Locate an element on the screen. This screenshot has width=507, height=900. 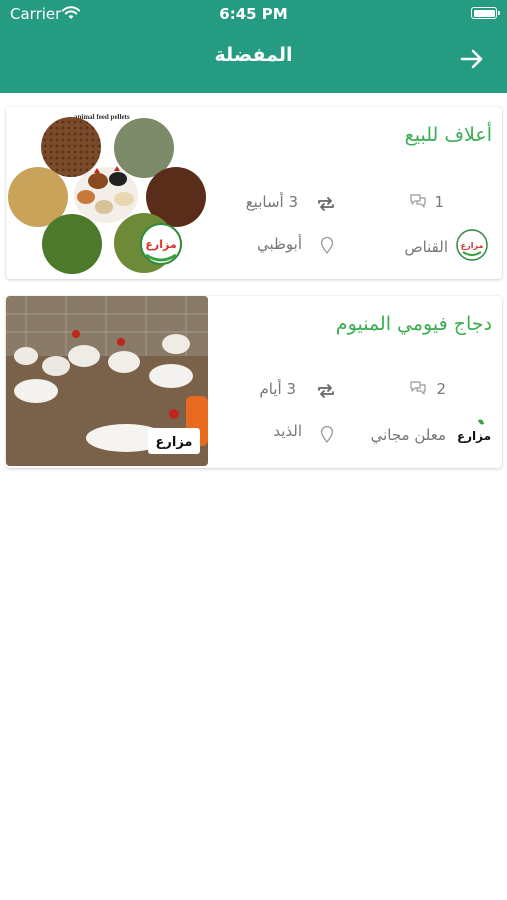
status-time: 6:45 PM is located at coordinates (253, 14).